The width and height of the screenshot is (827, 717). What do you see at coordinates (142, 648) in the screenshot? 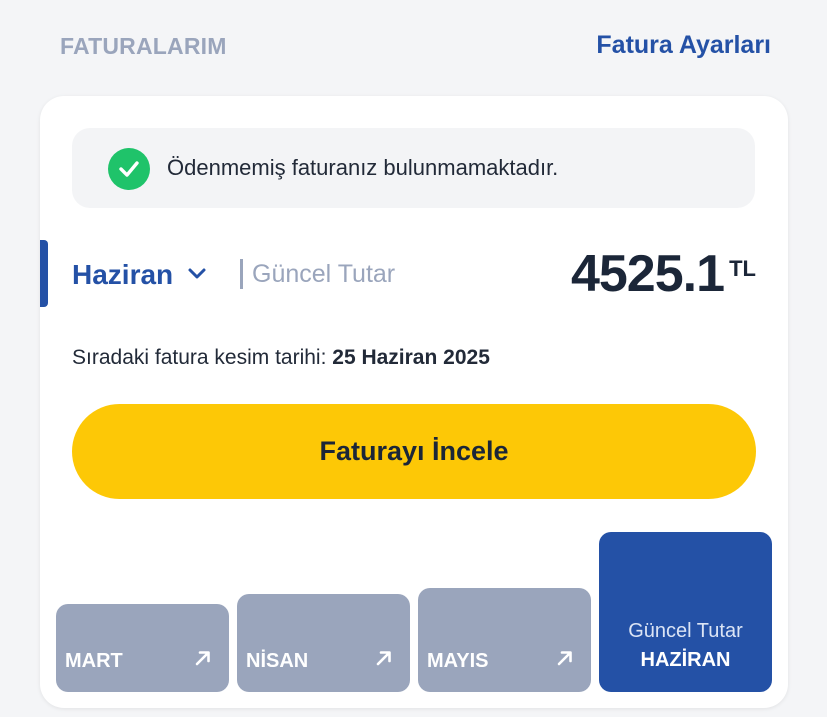
I see `month-tile-mart: MART` at bounding box center [142, 648].